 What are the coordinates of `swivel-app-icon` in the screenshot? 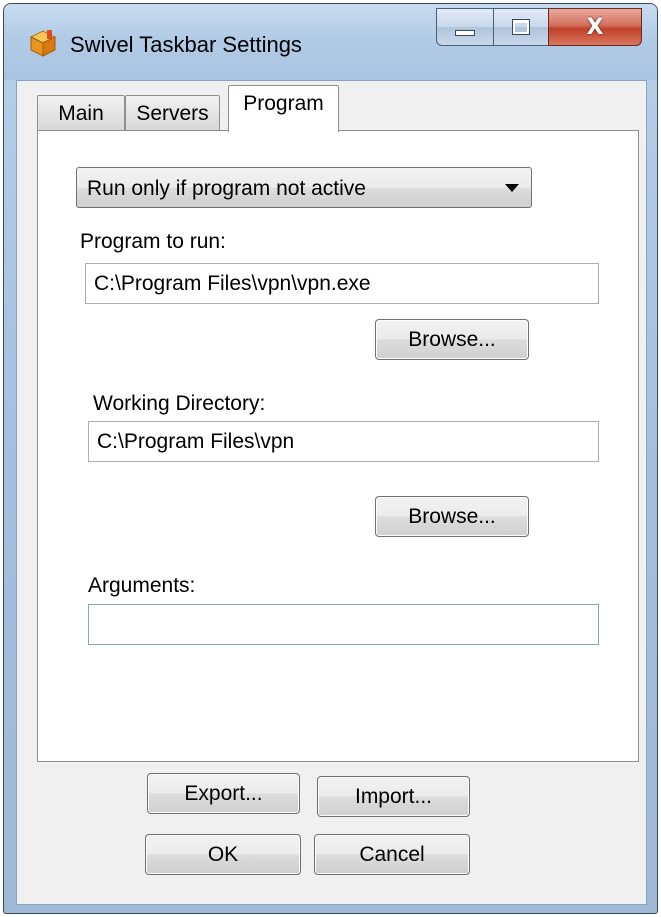 It's located at (43, 43).